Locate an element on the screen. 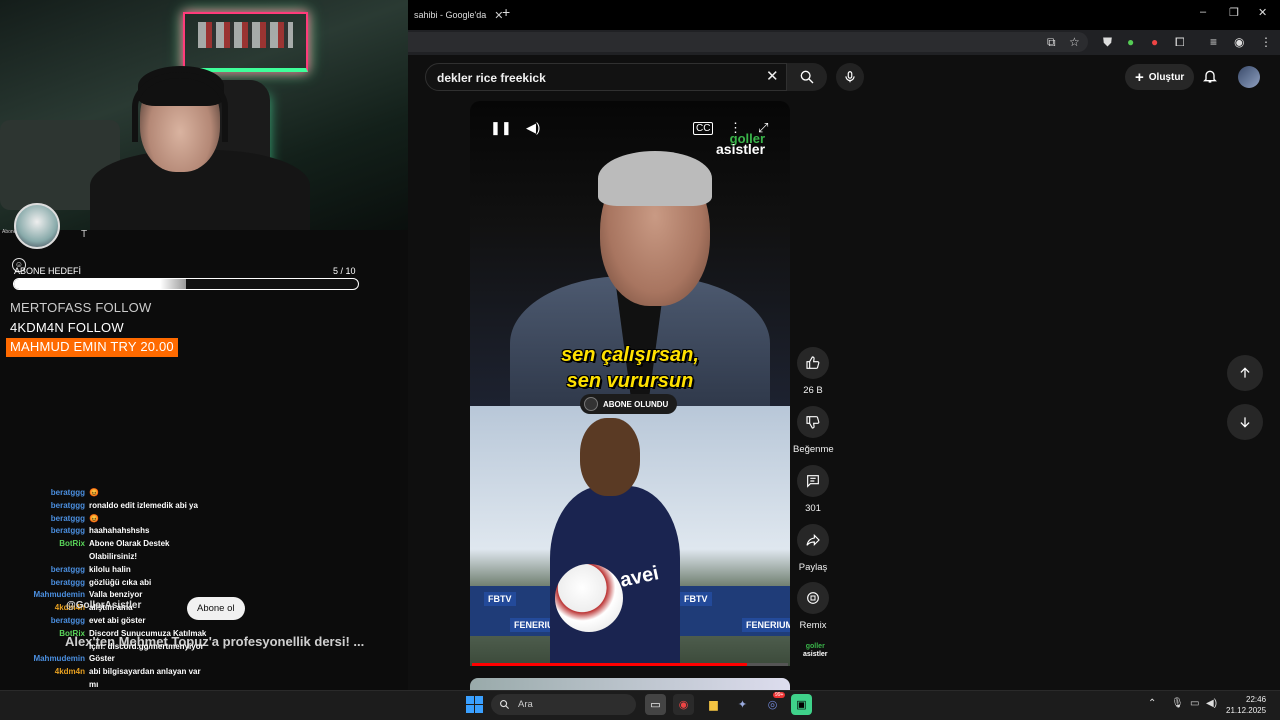 The width and height of the screenshot is (1280, 720). previous-short-button is located at coordinates (1245, 373).